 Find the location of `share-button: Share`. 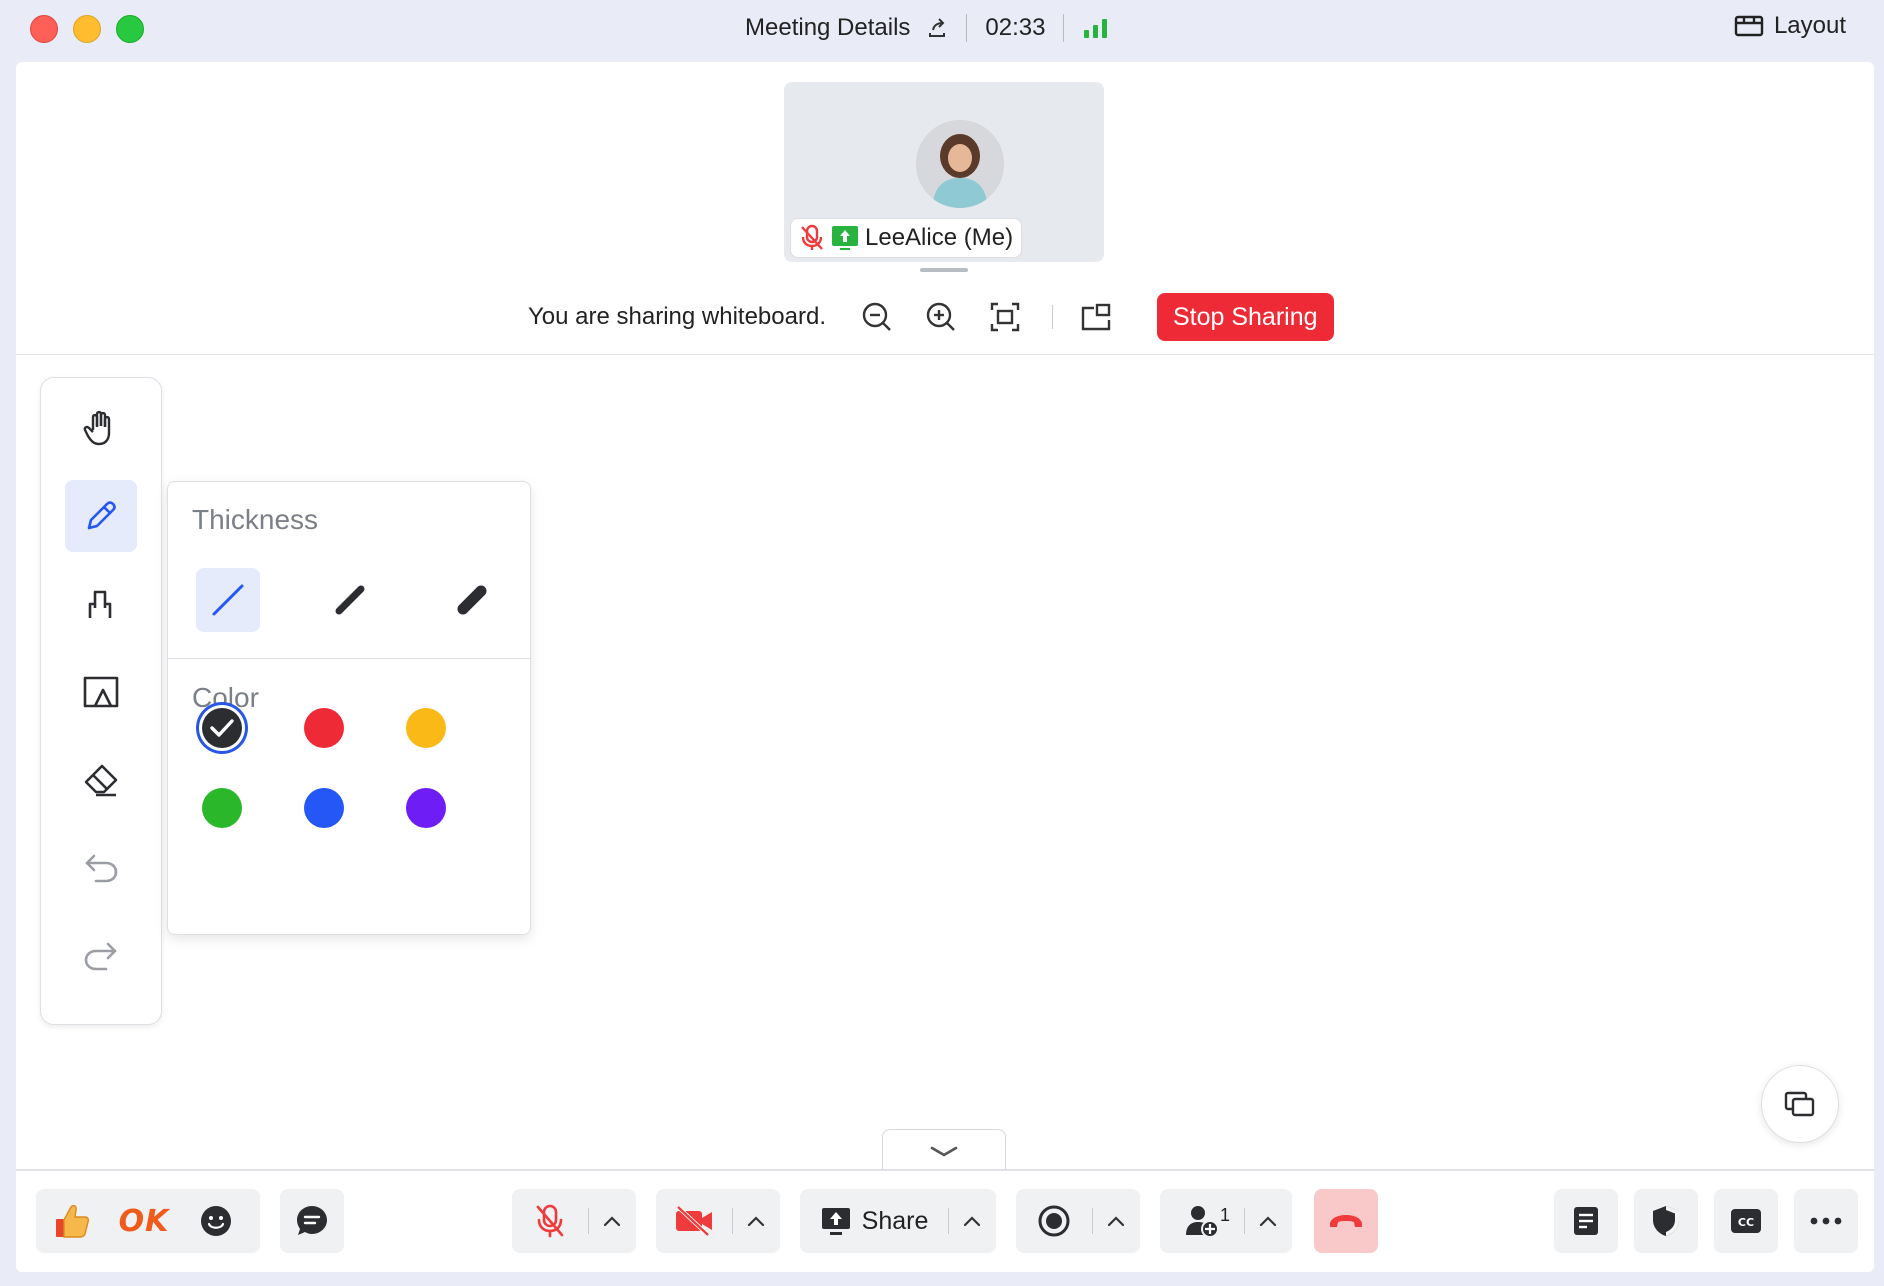

share-button: Share is located at coordinates (874, 1221).